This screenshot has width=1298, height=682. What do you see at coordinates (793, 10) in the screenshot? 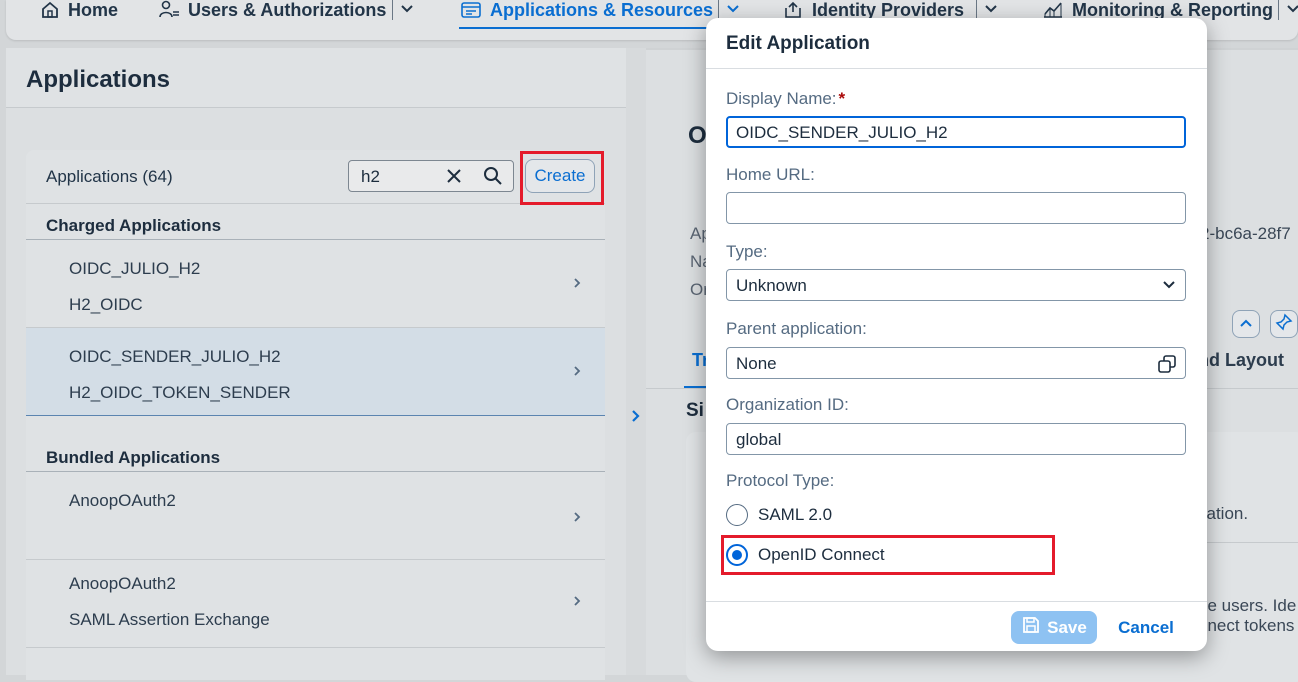
I see `identity-providers-icon` at bounding box center [793, 10].